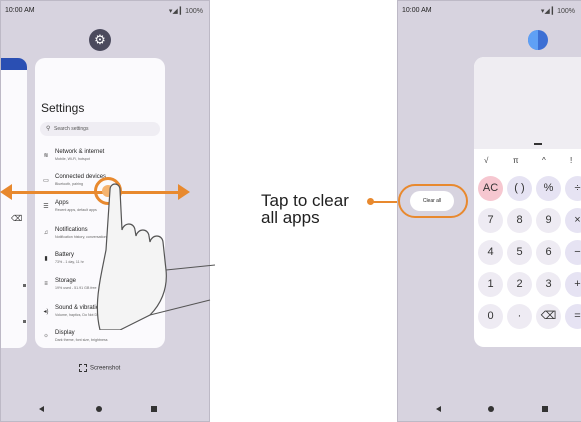 The height and width of the screenshot is (422, 581). Describe the element at coordinates (573, 284) in the screenshot. I see `add-key: +` at that location.